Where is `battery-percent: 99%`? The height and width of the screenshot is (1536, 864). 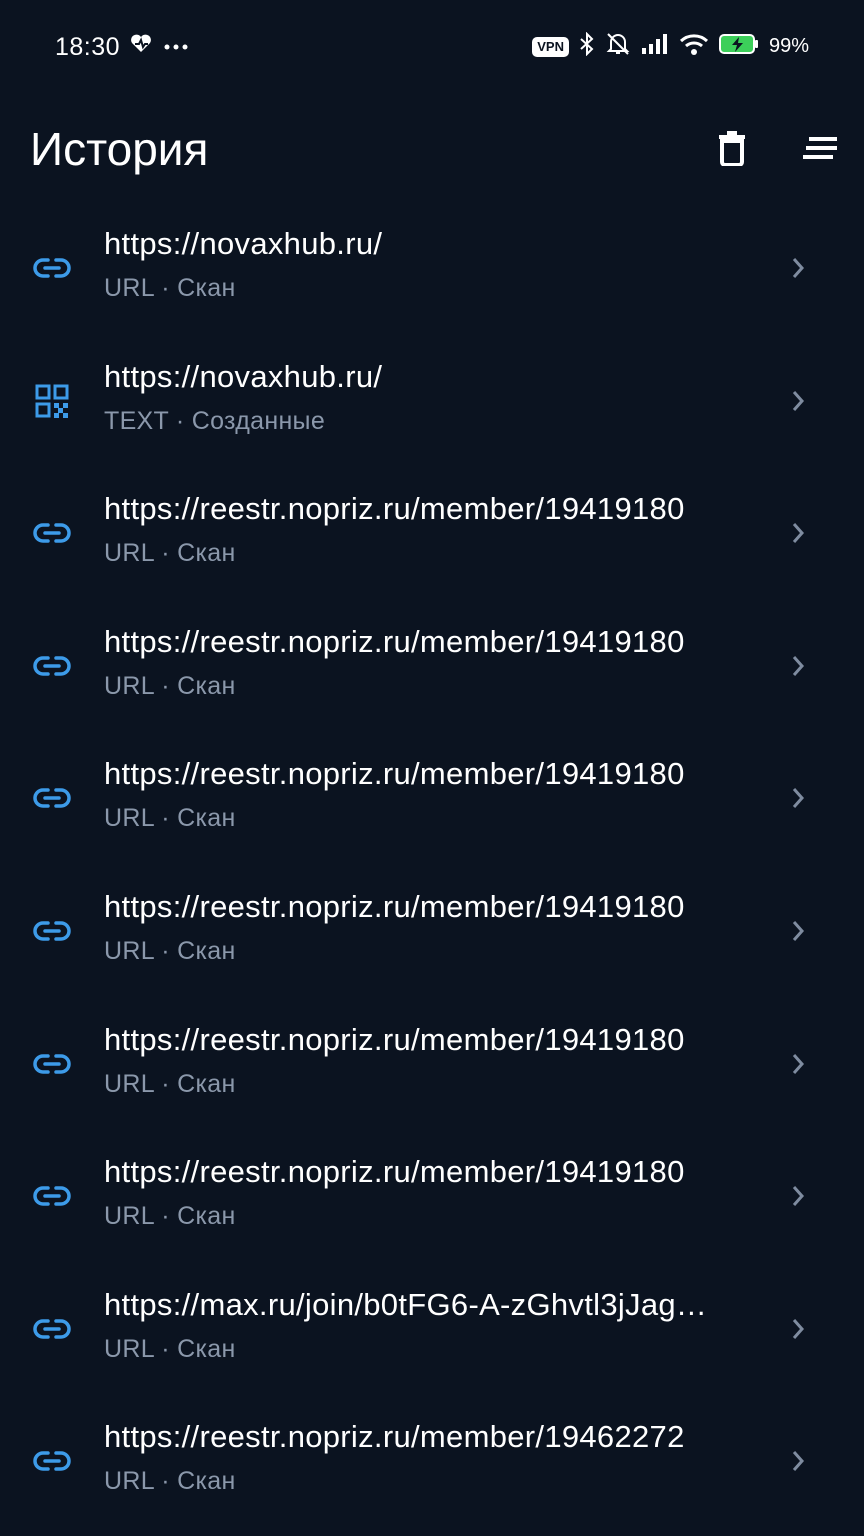
battery-percent: 99% is located at coordinates (788, 46).